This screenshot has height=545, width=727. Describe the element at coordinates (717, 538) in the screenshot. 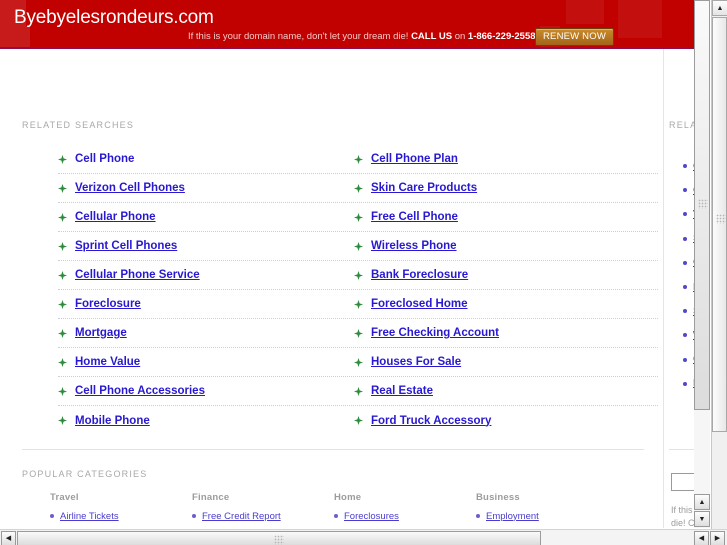

I see `outer-hscroll-right-button: ▶` at that location.